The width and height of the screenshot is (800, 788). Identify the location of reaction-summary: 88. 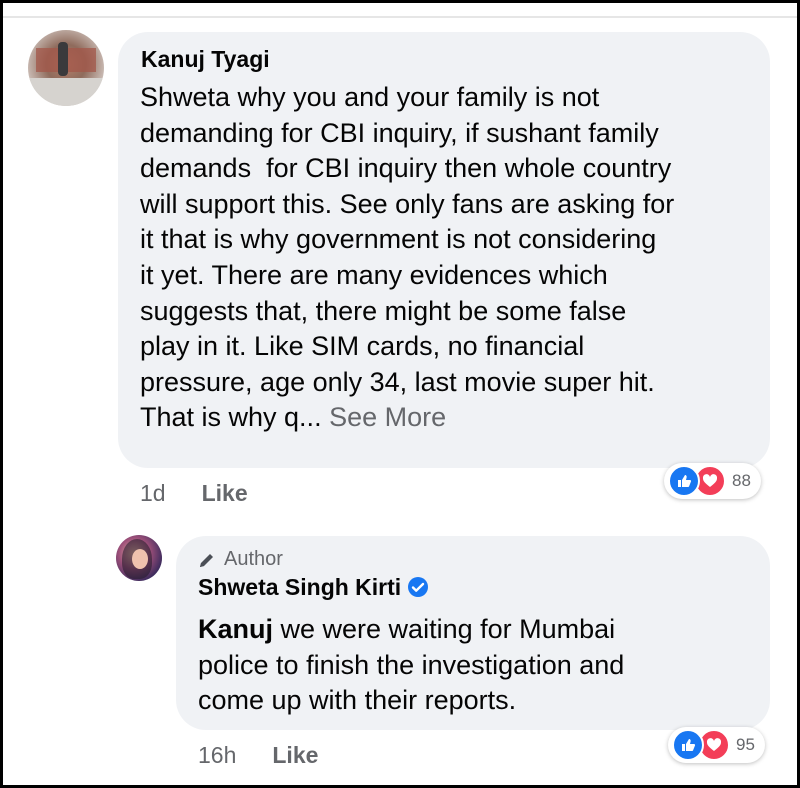
(712, 481).